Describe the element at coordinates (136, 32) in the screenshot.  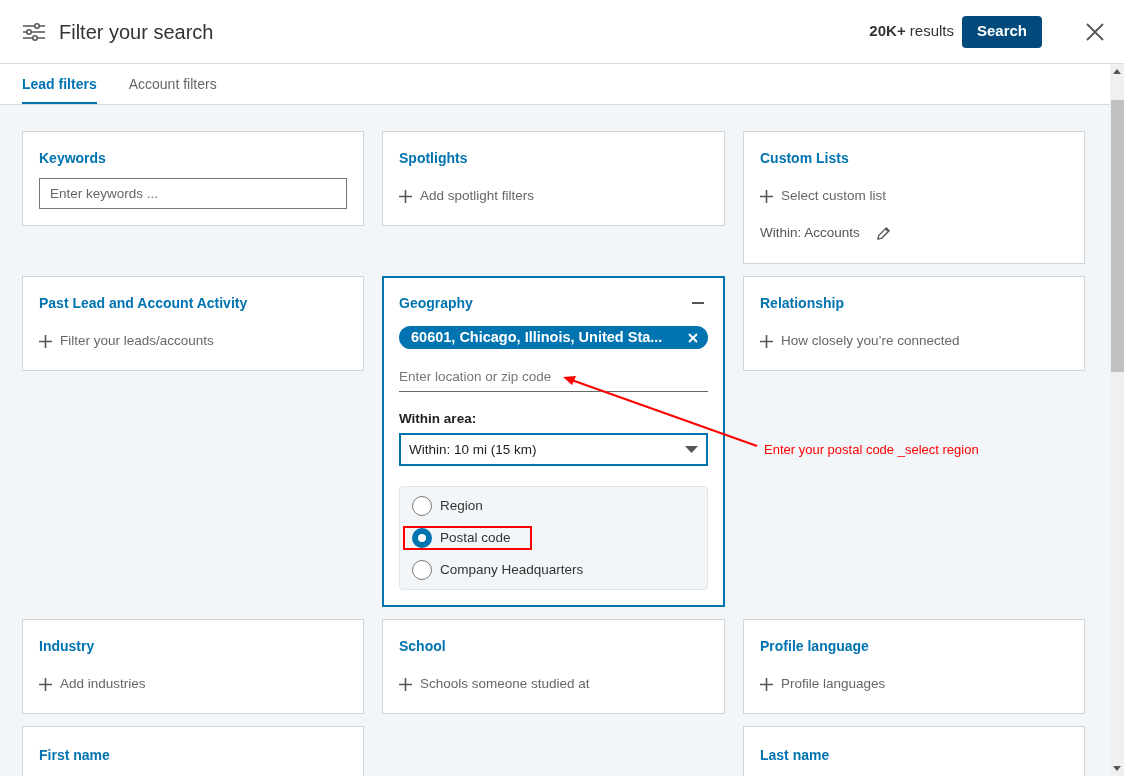
I see `page-title: Filter your search` at that location.